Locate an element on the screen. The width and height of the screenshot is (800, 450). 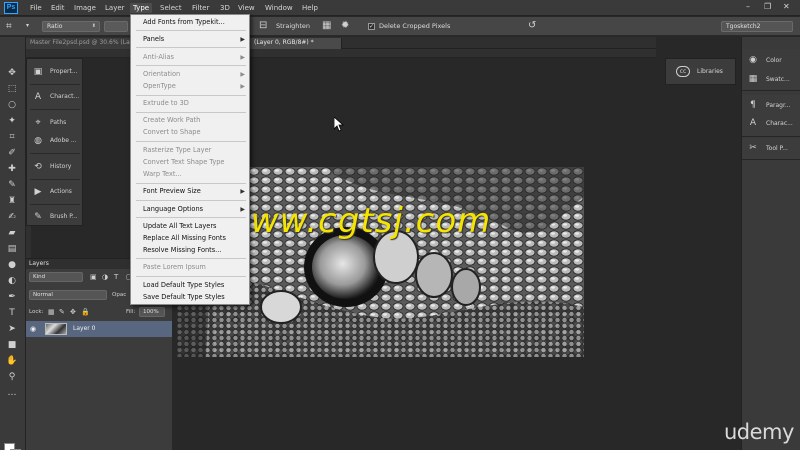
menu-item-label: OpenType is located at coordinates (159, 86).